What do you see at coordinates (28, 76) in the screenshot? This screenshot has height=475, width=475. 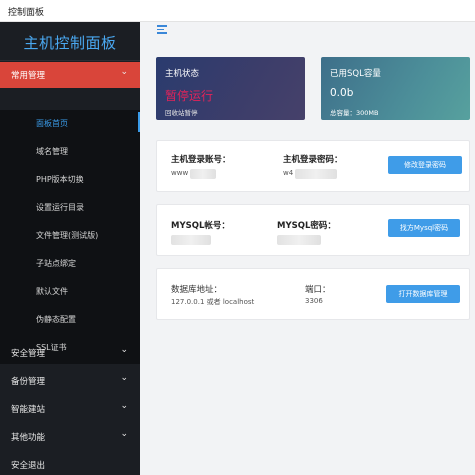 I see `sidebar-group-label: 常用管理` at bounding box center [28, 76].